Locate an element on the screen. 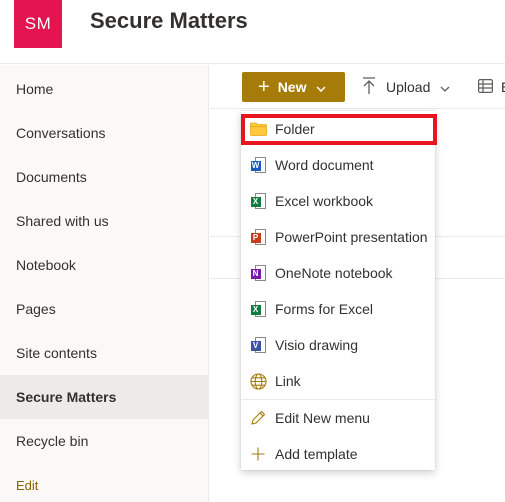 Image resolution: width=505 pixels, height=502 pixels. sidebar-item-shared-with-us: Shared with us is located at coordinates (104, 221).